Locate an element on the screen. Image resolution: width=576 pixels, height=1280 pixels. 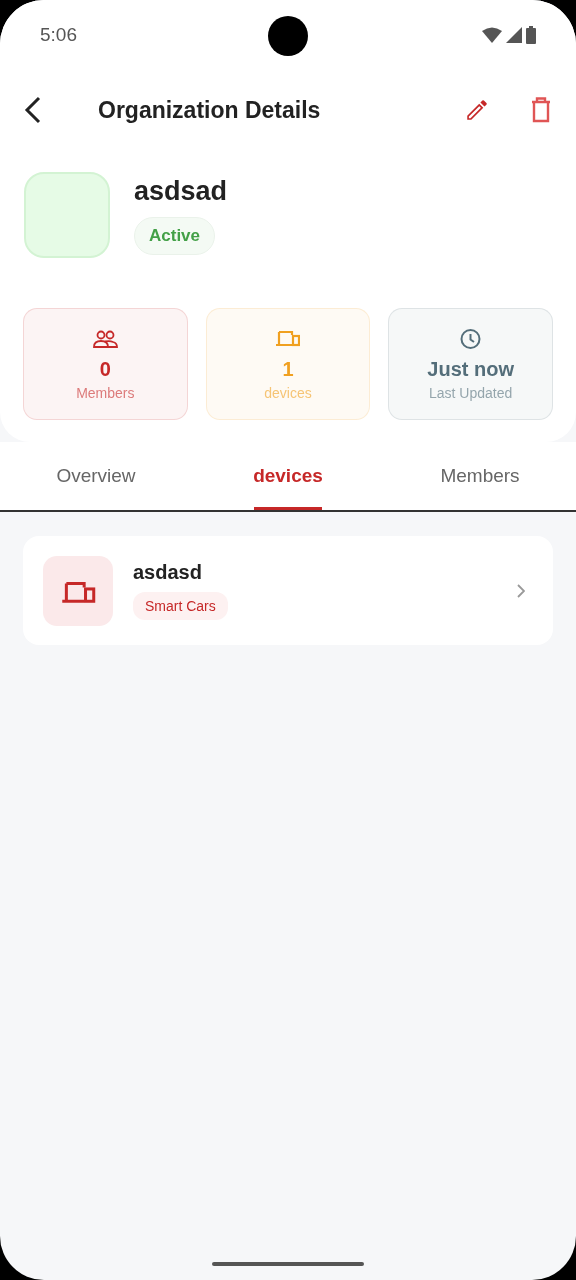
tab: Members is located at coordinates (480, 476).